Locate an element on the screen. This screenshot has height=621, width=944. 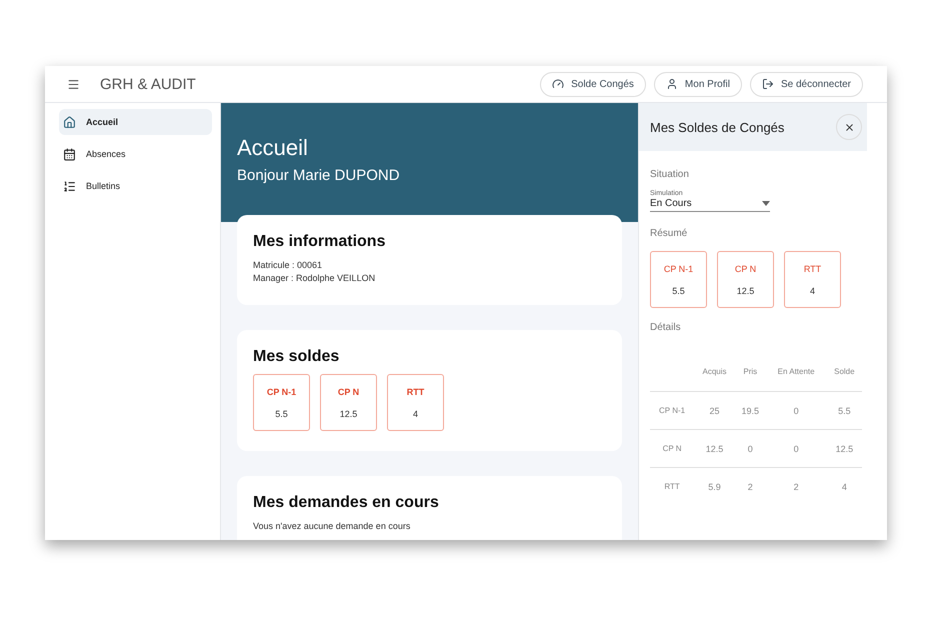
header-button: Mon Profil is located at coordinates (698, 84).